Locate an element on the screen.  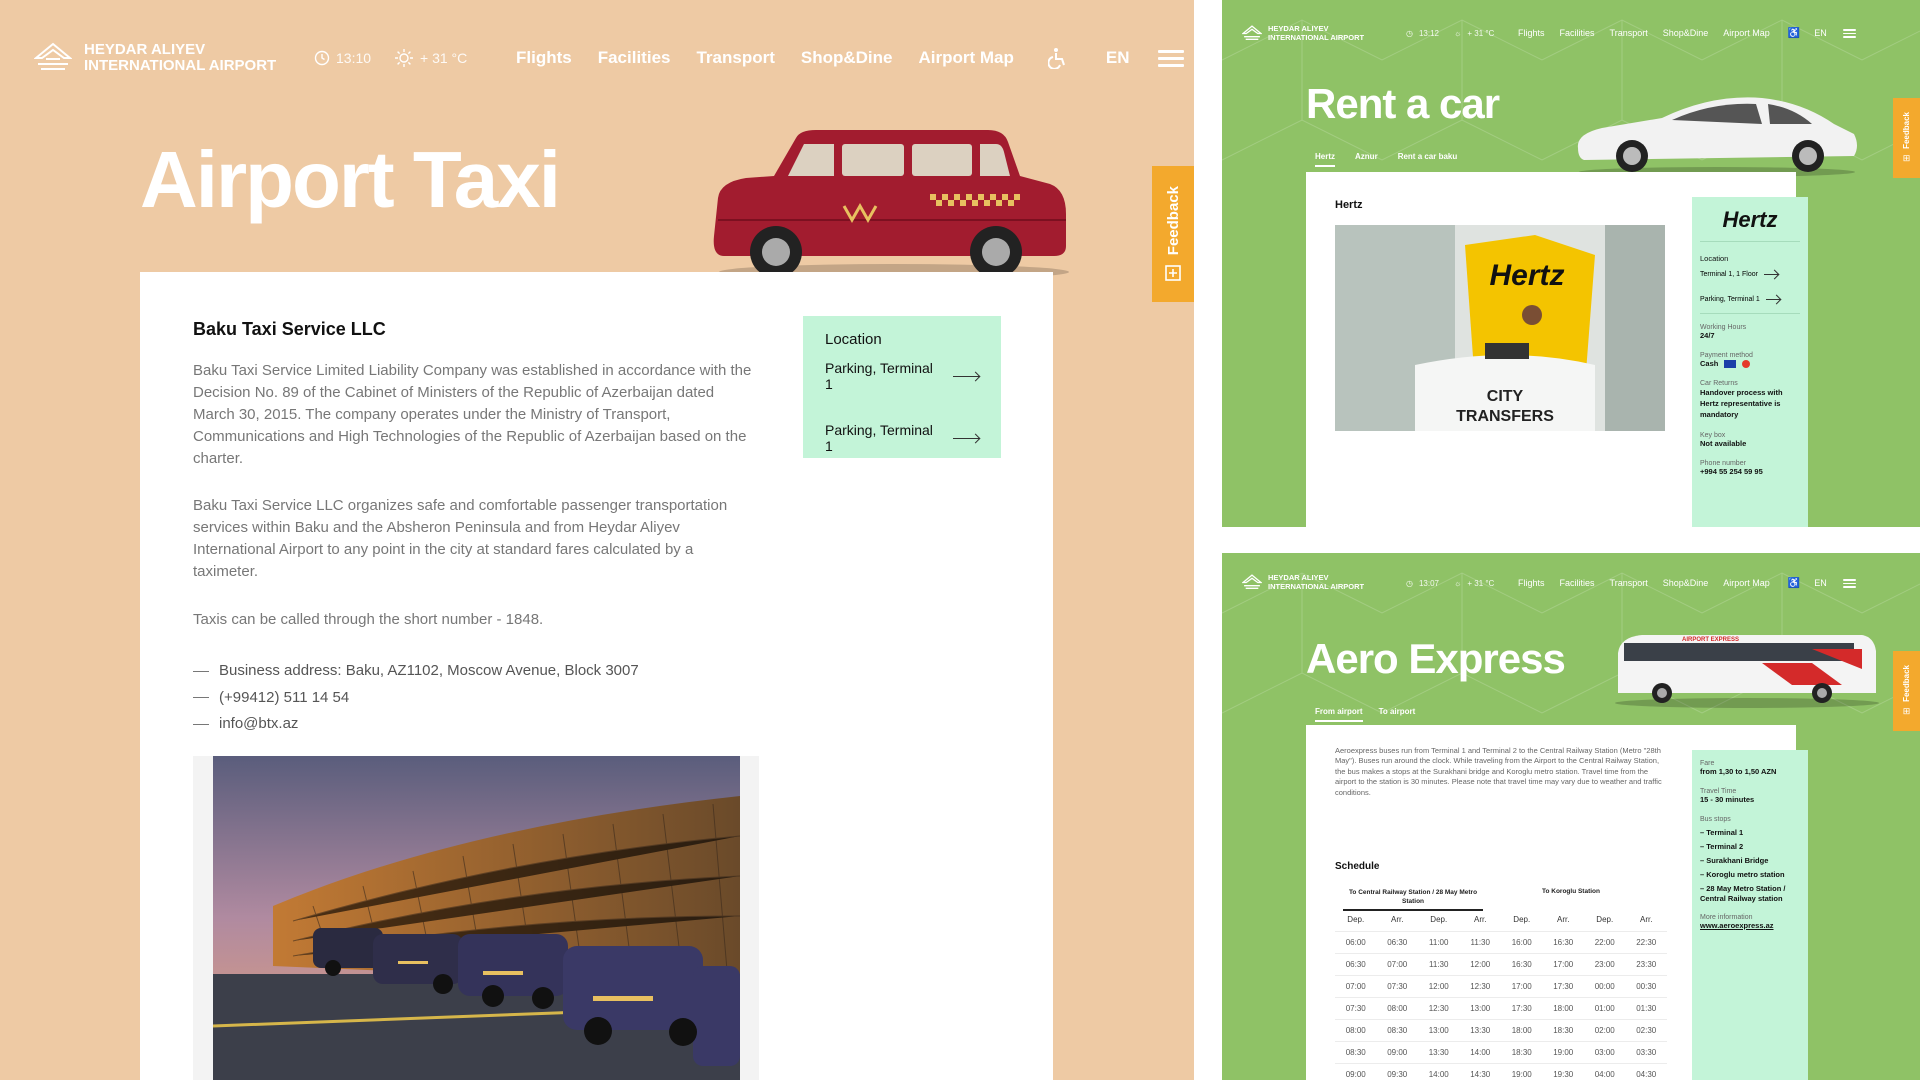
photo-frame is located at coordinates (476, 918).